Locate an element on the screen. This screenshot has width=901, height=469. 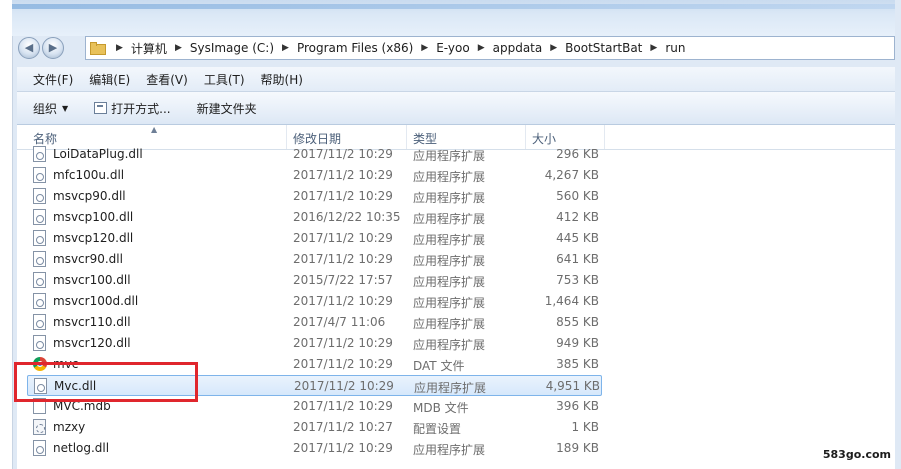
organize-button: 组织 ▼ is located at coordinates (50, 108).